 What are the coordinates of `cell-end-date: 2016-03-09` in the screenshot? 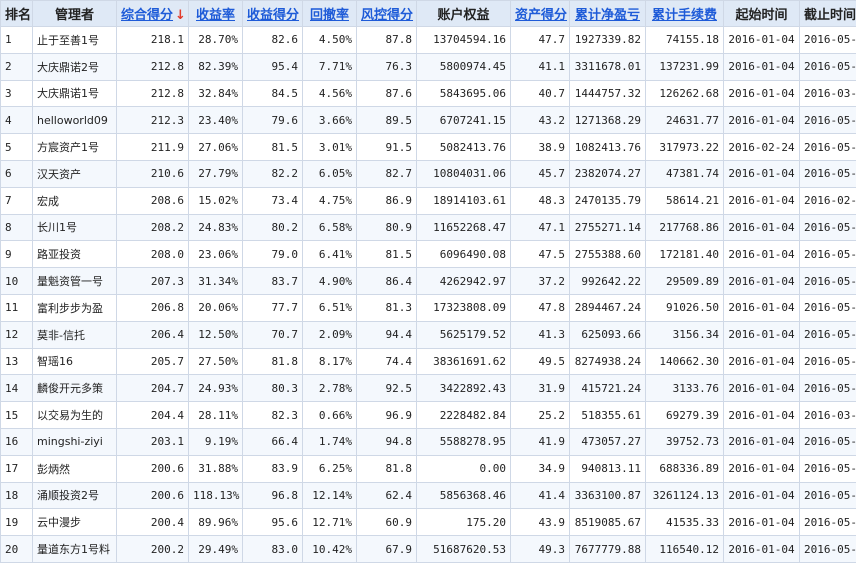 It's located at (828, 415).